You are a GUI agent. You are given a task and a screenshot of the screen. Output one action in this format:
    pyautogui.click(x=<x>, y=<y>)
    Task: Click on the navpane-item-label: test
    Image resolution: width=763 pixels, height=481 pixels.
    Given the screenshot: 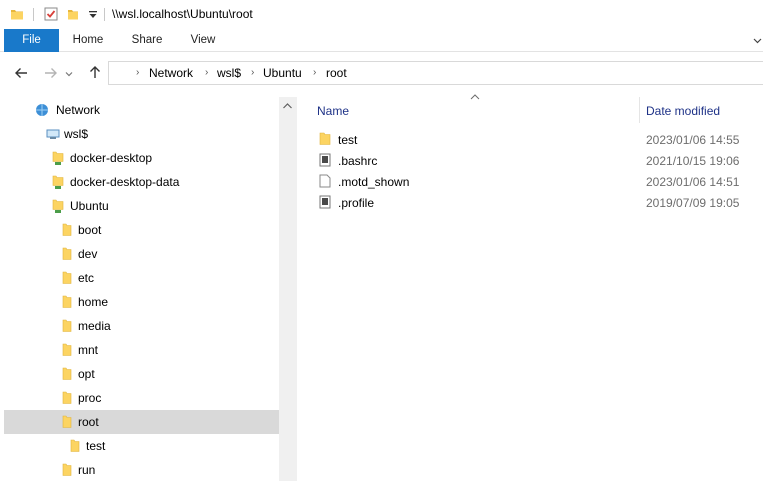 What is the action you would take?
    pyautogui.click(x=96, y=446)
    